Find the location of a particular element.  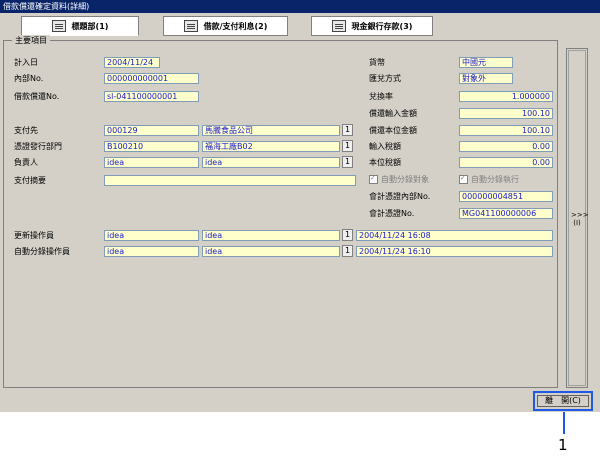

payee-label: 支付先 is located at coordinates (26, 130).